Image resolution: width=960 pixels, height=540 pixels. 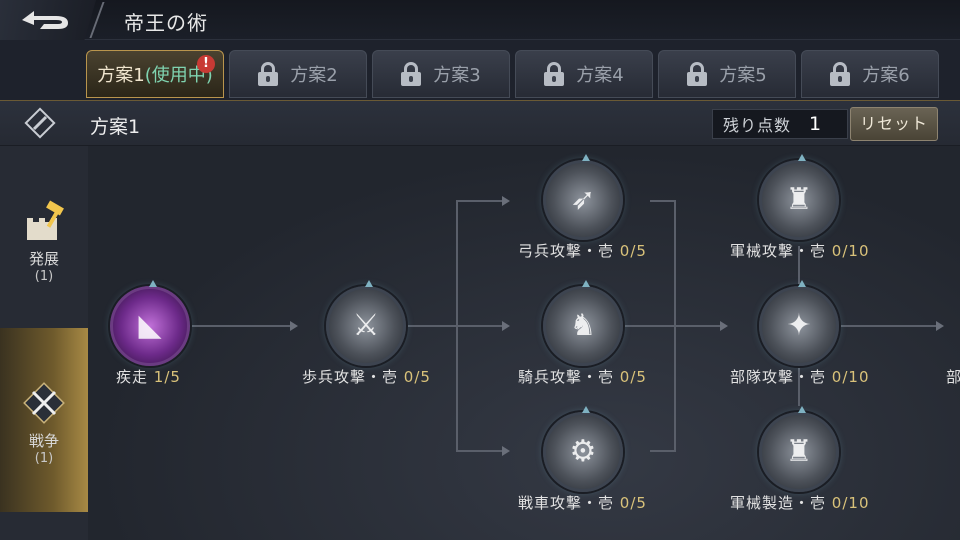 What do you see at coordinates (582, 503) in the screenshot?
I see `skill-label: 戦車攻撃・壱 0/5` at bounding box center [582, 503].